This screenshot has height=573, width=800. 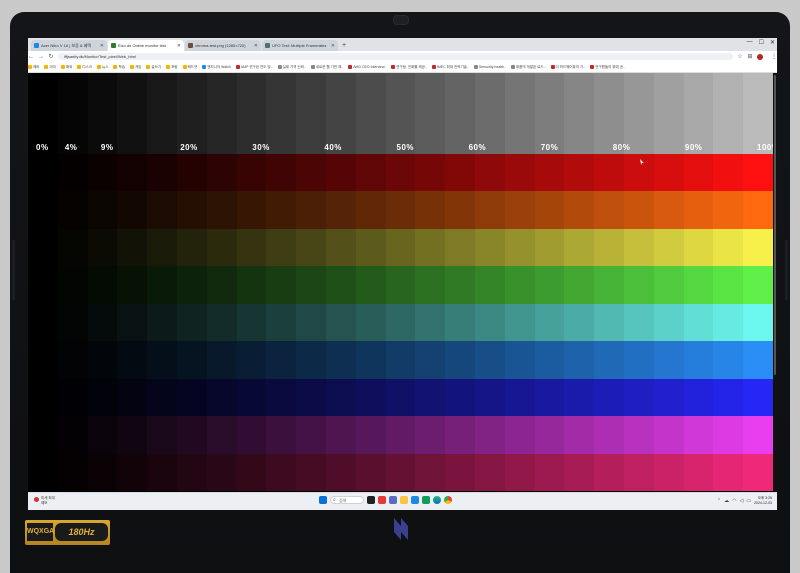 I want to click on browser-tab: UFO Test: Multiple Framerates ✕, so click(x=300, y=45).